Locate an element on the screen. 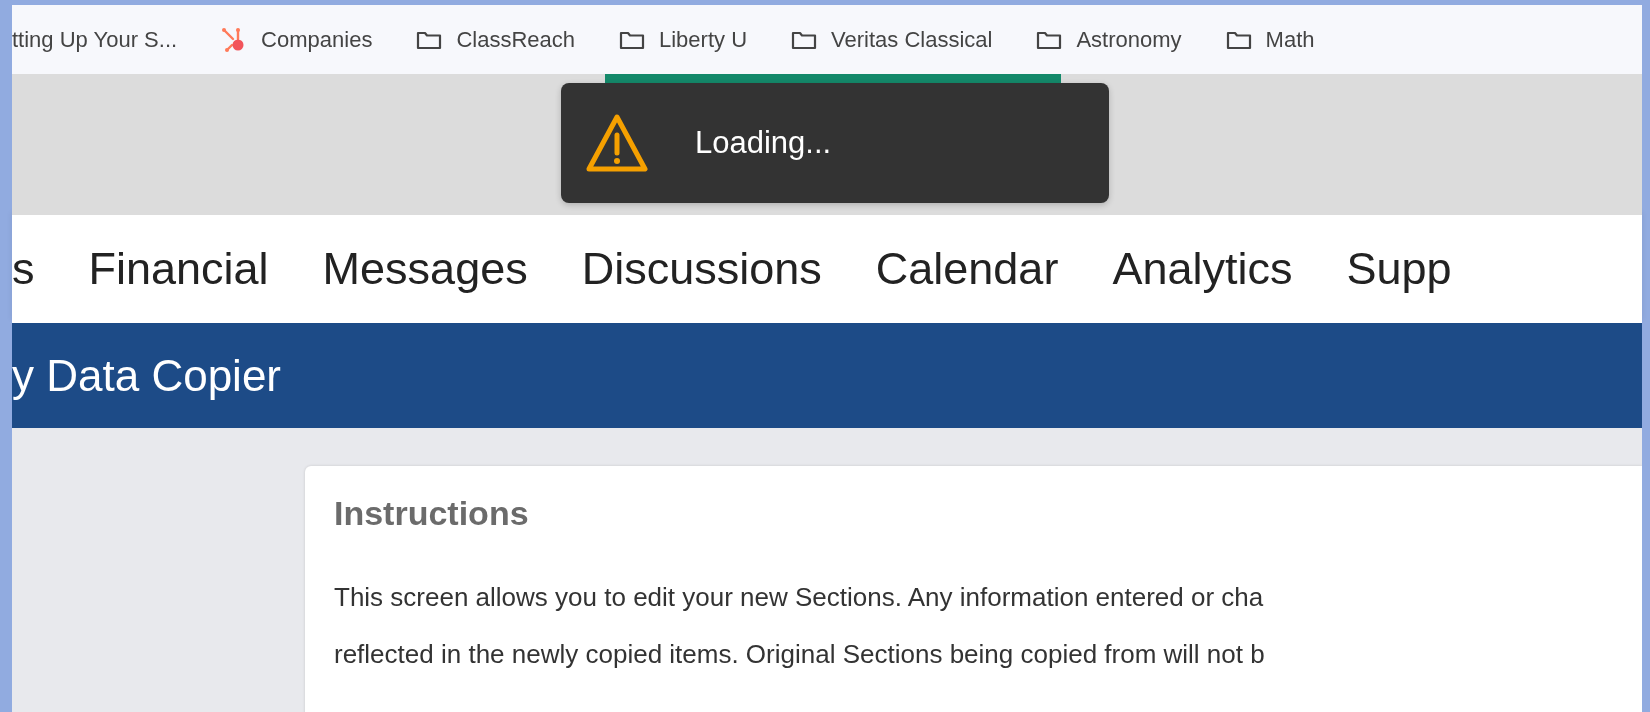 The width and height of the screenshot is (1650, 712). bookmark-link: Math is located at coordinates (1290, 39).